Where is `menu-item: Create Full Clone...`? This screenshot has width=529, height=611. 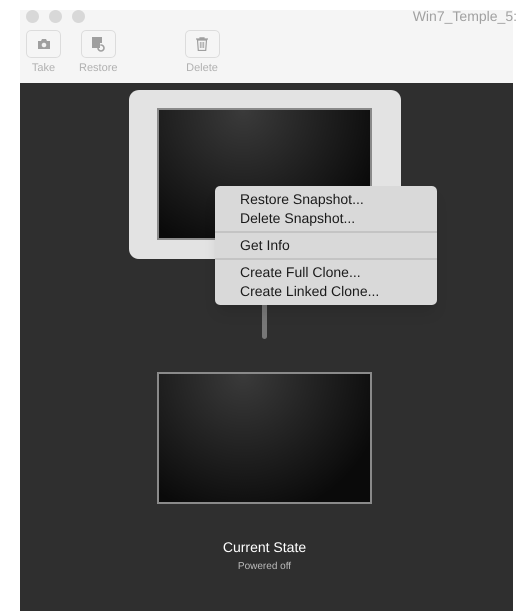
menu-item: Create Full Clone... is located at coordinates (326, 272).